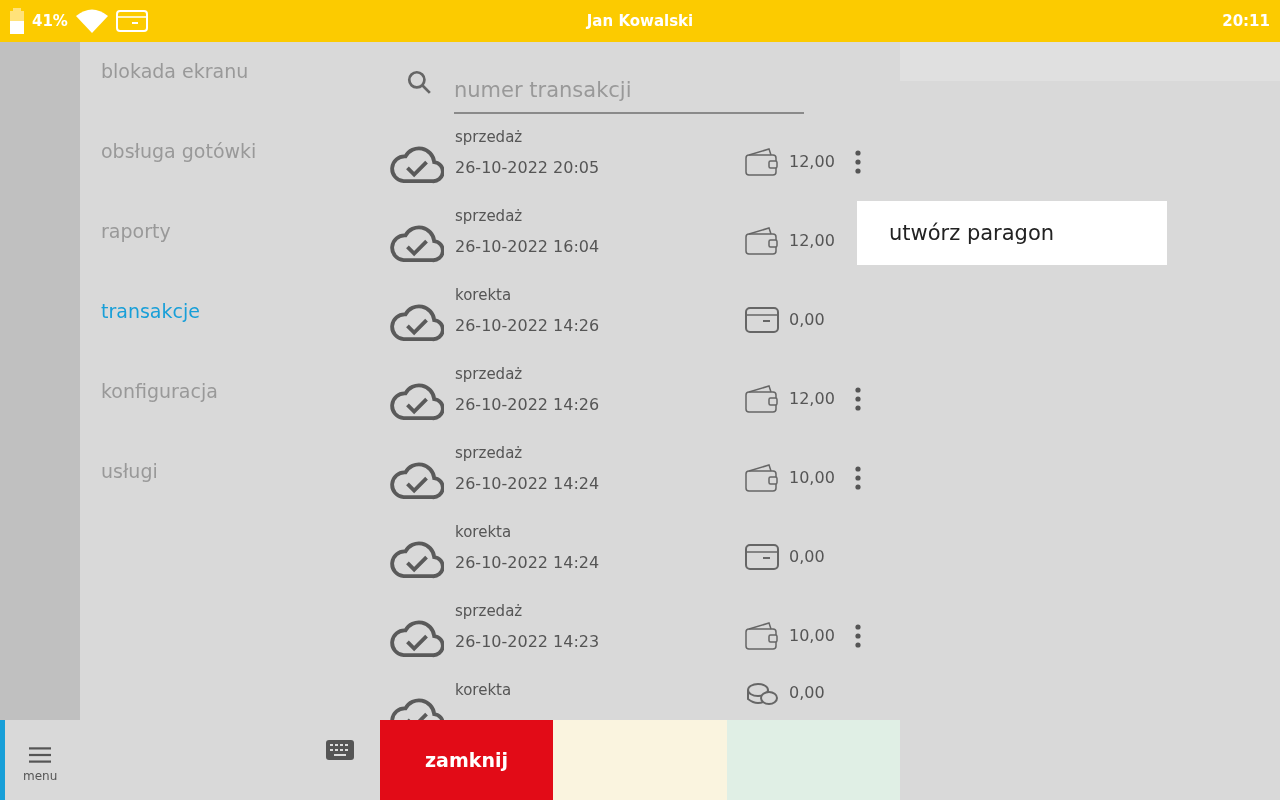 This screenshot has width=1280, height=800. What do you see at coordinates (527, 167) in the screenshot?
I see `transaction-date: 26-10-2022 20:05` at bounding box center [527, 167].